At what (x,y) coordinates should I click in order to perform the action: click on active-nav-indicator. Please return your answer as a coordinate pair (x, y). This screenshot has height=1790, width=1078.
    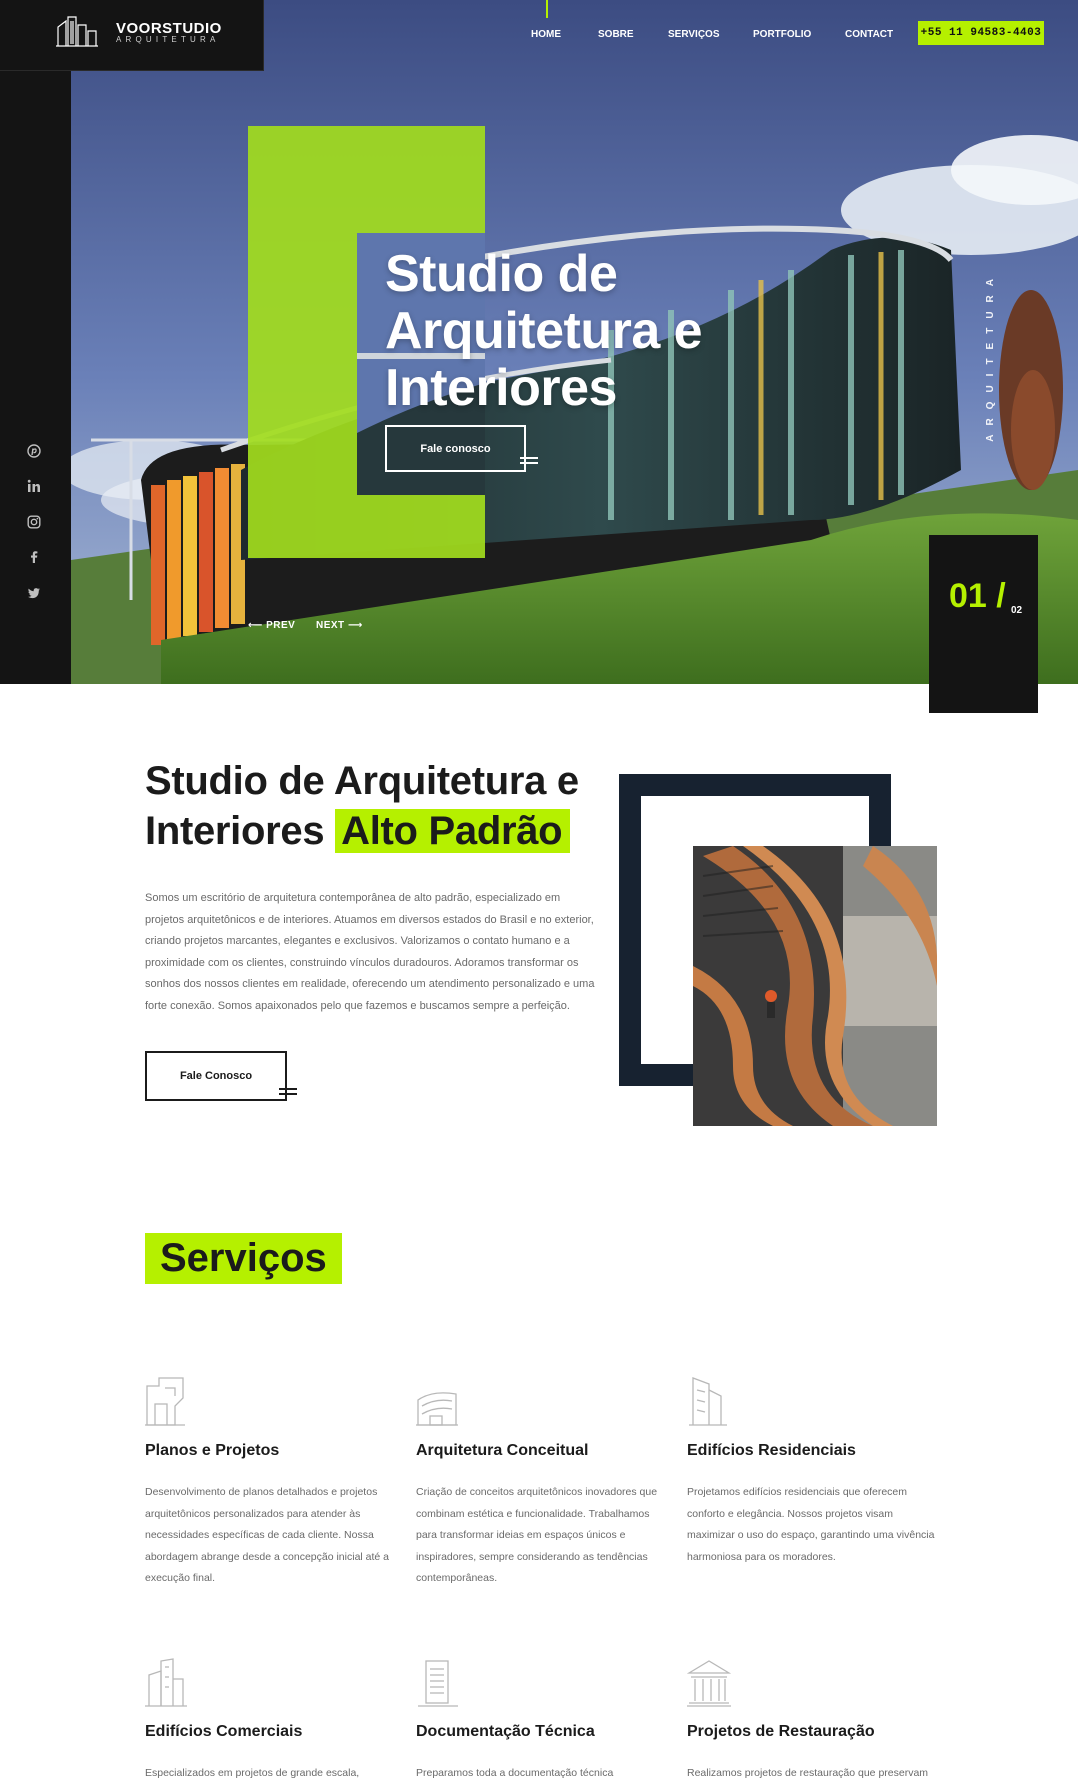
    Looking at the image, I should click on (547, 9).